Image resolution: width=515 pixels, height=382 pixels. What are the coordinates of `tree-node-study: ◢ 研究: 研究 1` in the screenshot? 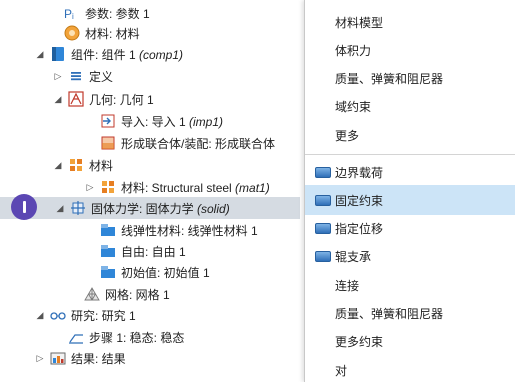 It's located at (85, 315).